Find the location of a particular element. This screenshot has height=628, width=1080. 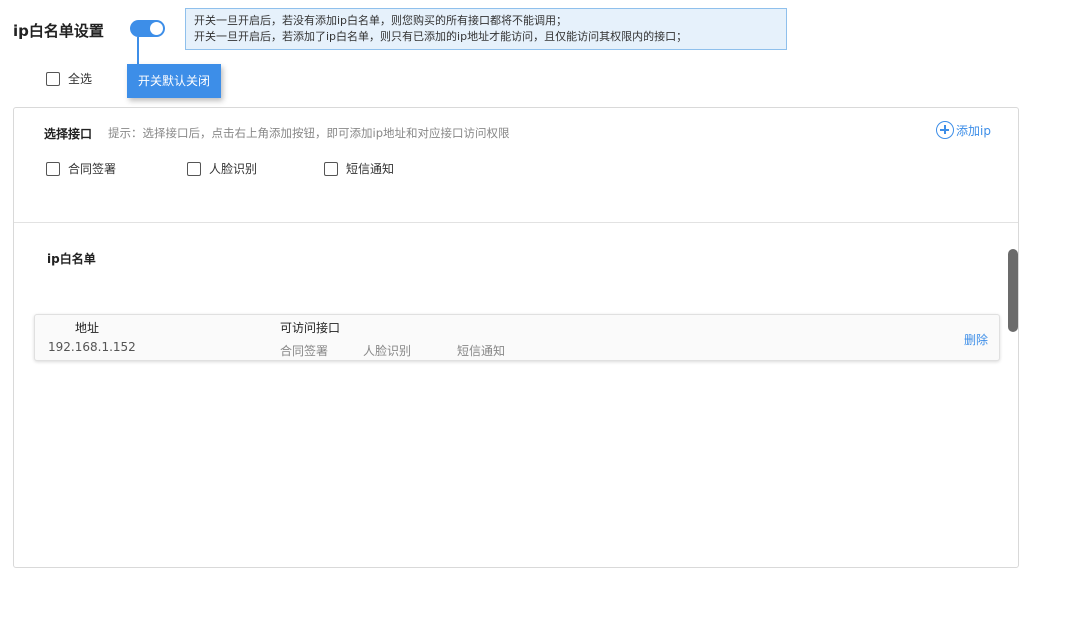

address-value: 192.168.1.152 is located at coordinates (92, 347).